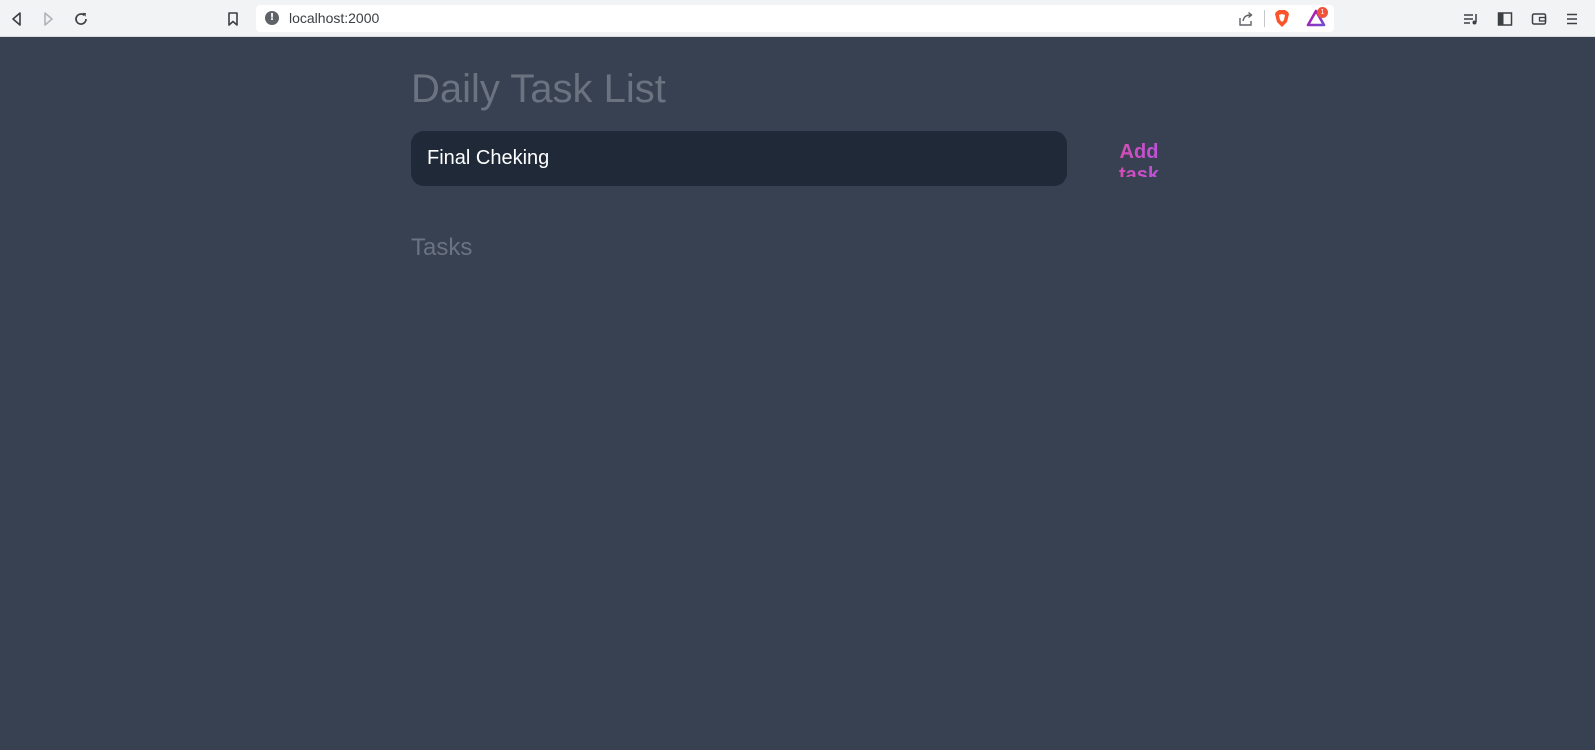  What do you see at coordinates (1322, 12) in the screenshot?
I see `rewards-badge: 1` at bounding box center [1322, 12].